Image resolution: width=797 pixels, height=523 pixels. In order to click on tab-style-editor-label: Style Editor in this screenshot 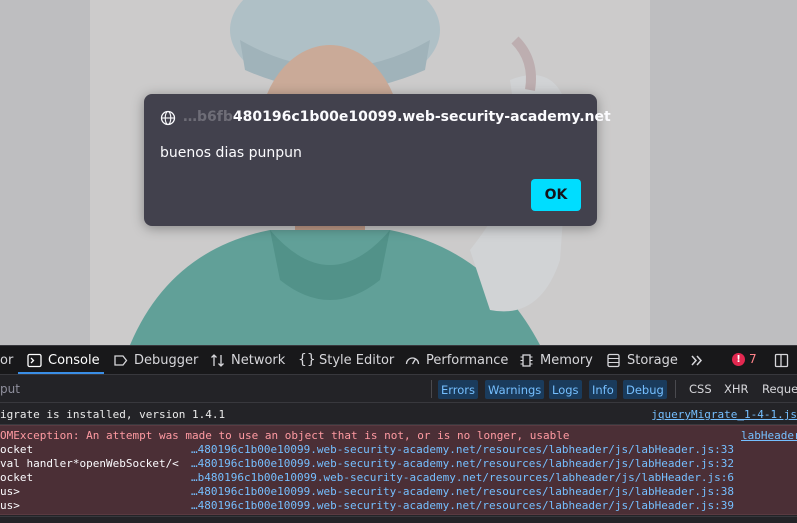, I will do `click(357, 360)`.